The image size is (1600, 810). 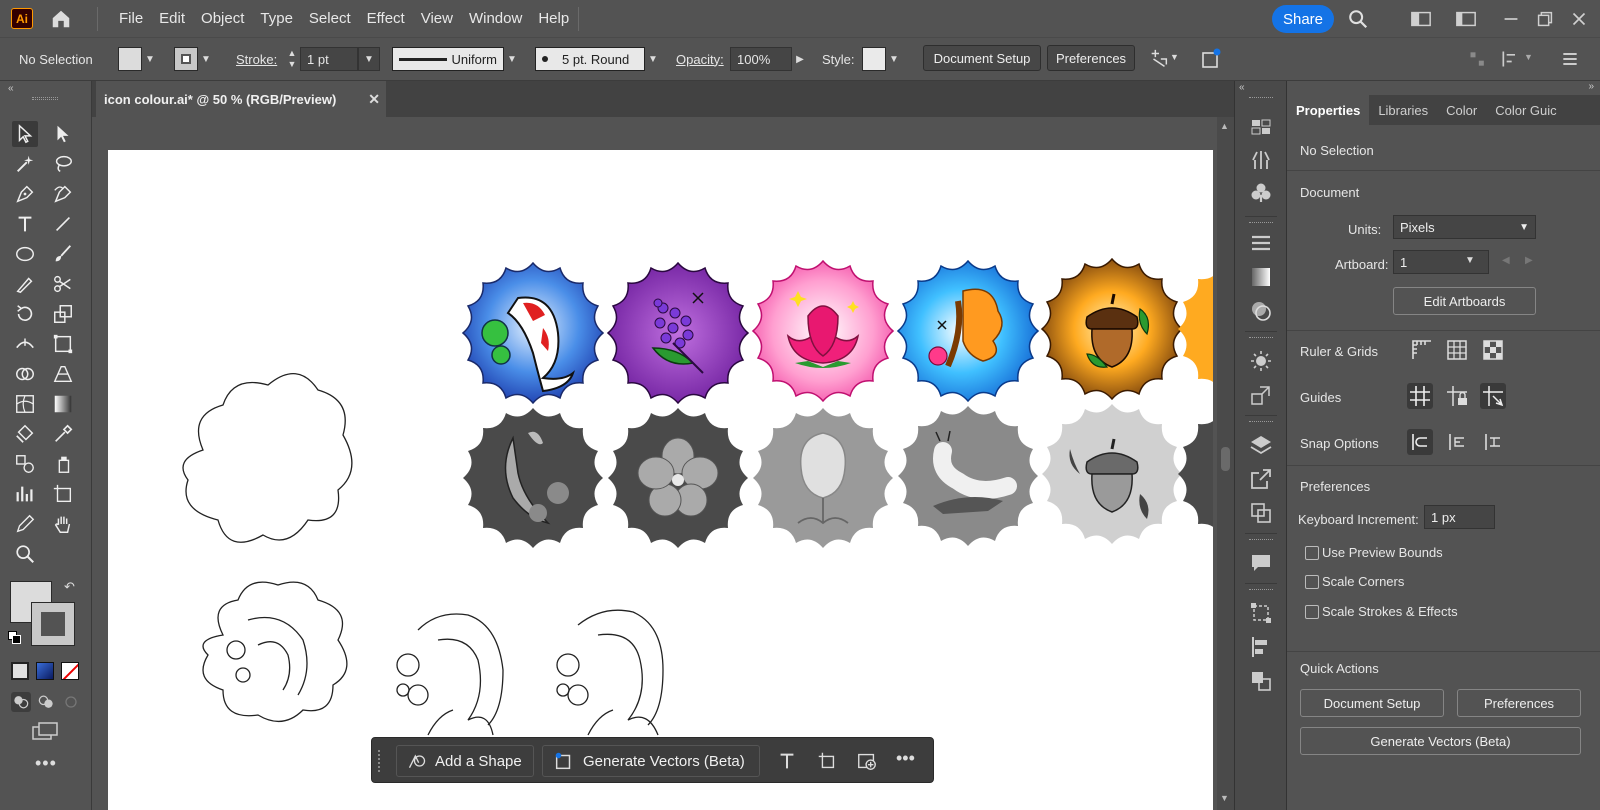 I want to click on stepper-arrows-icon: ▲ ▼, so click(x=292, y=59).